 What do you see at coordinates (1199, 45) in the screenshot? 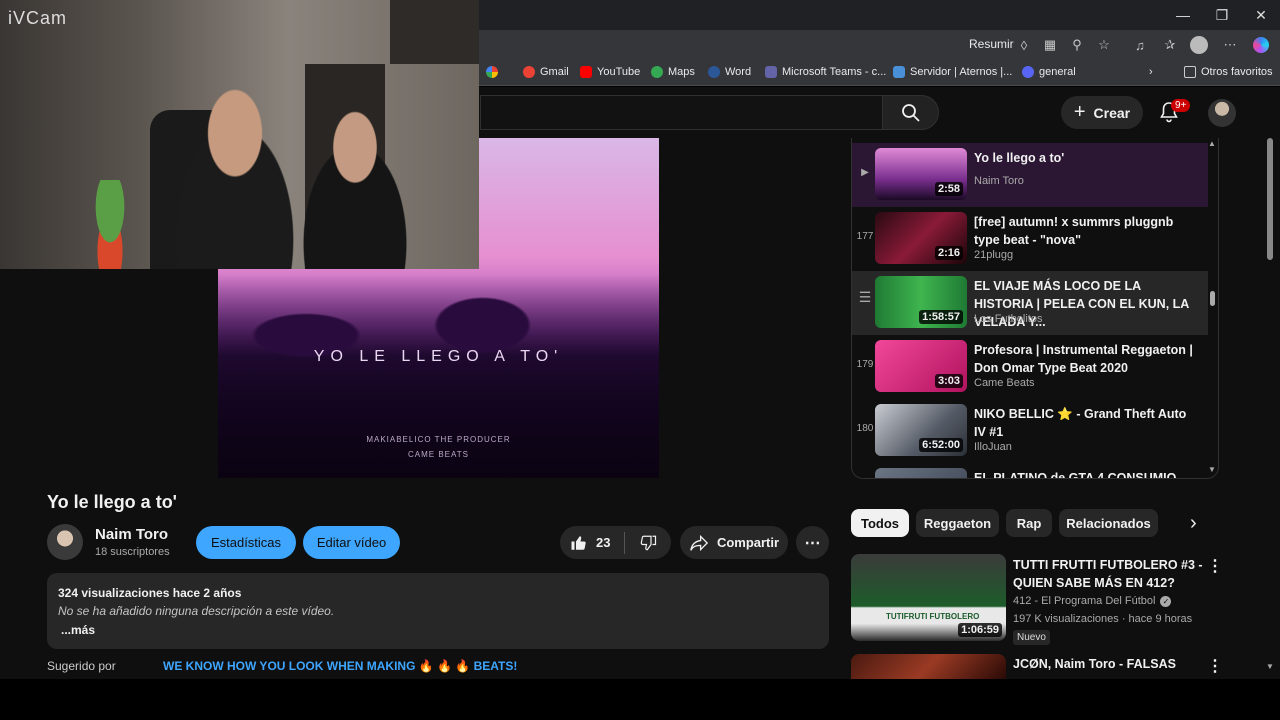
I see `profile-icon` at bounding box center [1199, 45].